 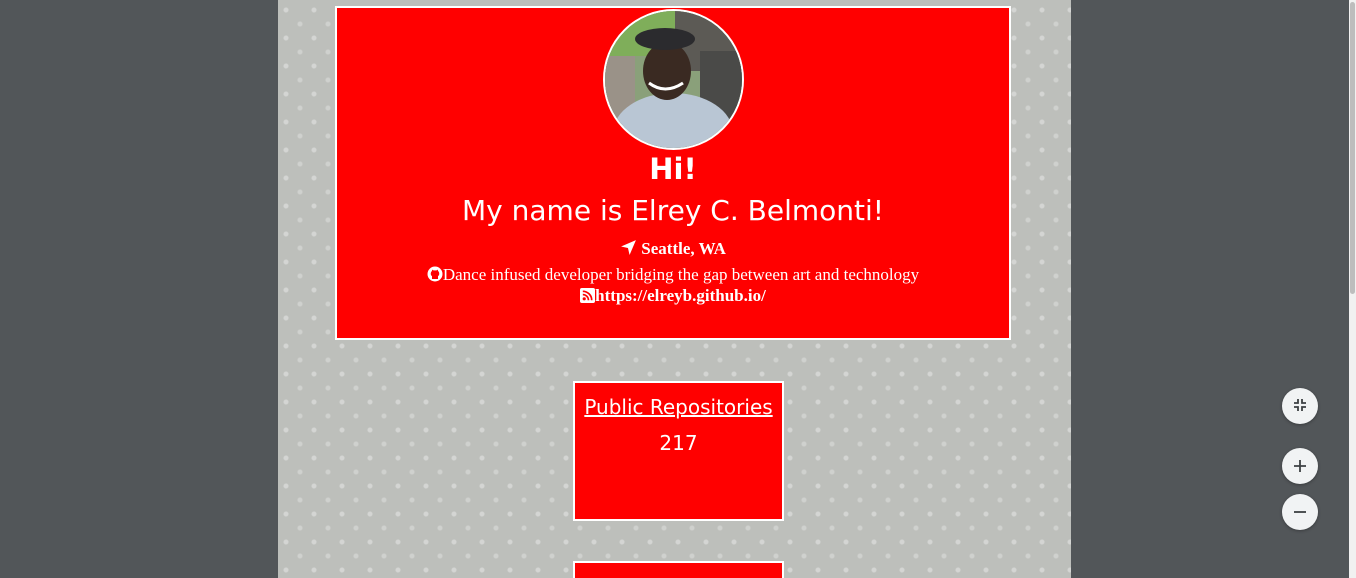 I want to click on avatar, so click(x=673, y=79).